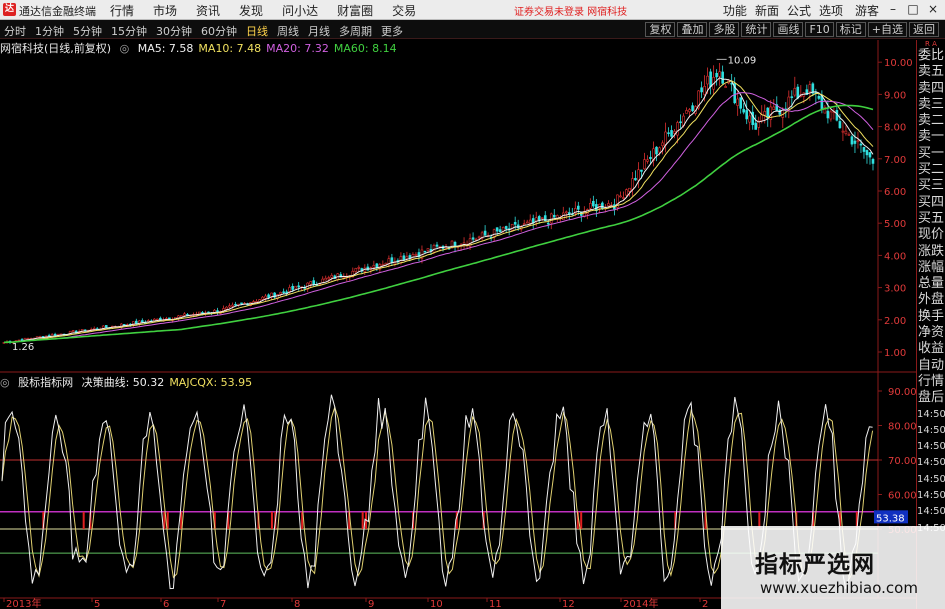 The height and width of the screenshot is (609, 945). I want to click on panel-item-2: 卖四, so click(930, 88).